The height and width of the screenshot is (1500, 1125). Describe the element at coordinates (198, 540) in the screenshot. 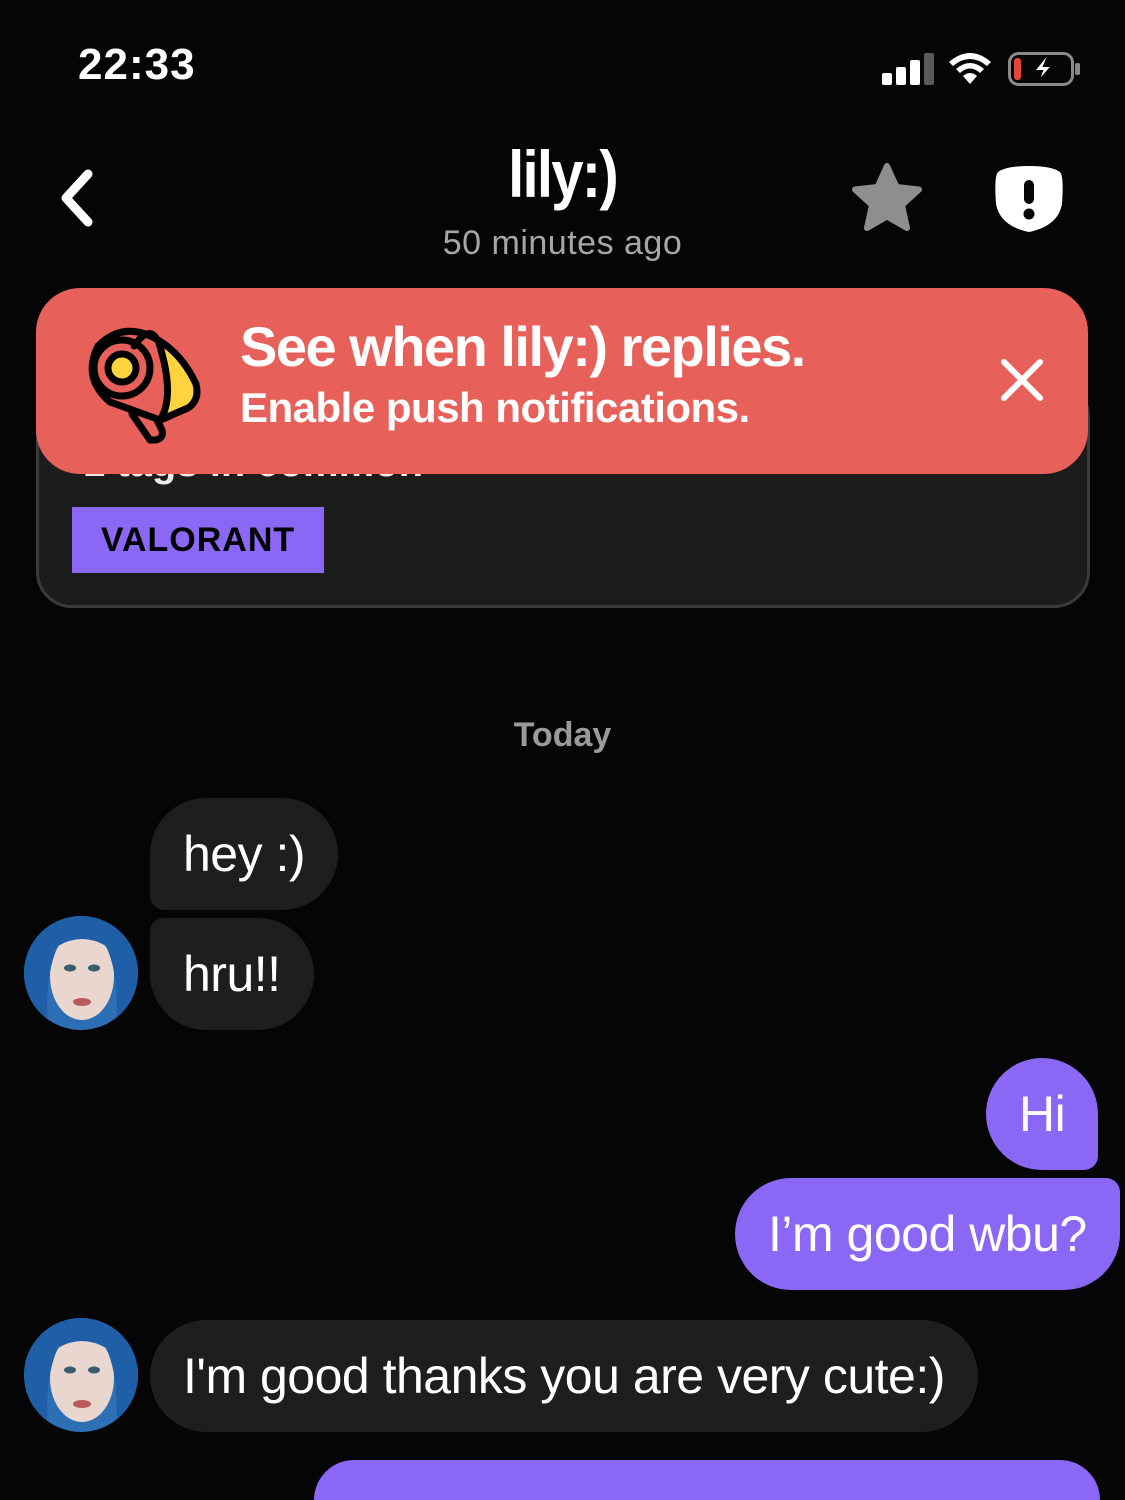

I see `tag-chip: VALORANT` at that location.